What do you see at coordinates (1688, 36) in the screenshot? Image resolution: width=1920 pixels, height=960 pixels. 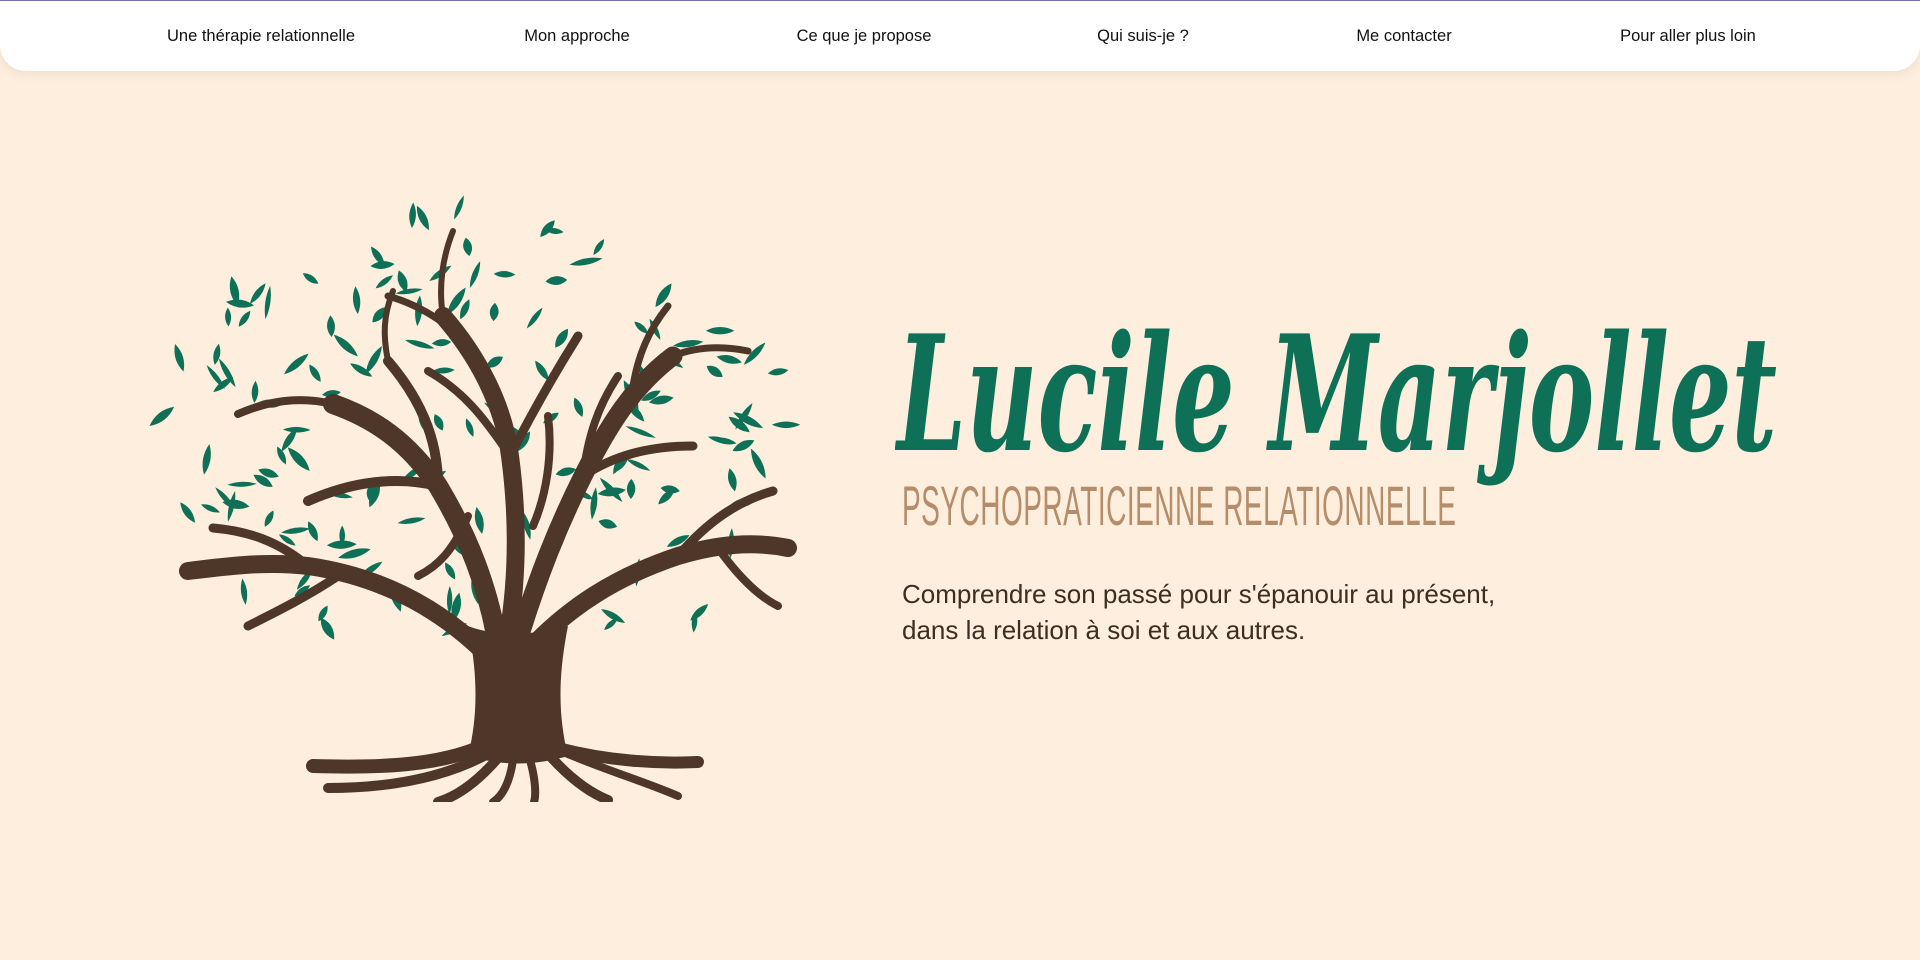 I see `nav-item-pour-aller-plus-loin: Pour aller plus loin` at bounding box center [1688, 36].